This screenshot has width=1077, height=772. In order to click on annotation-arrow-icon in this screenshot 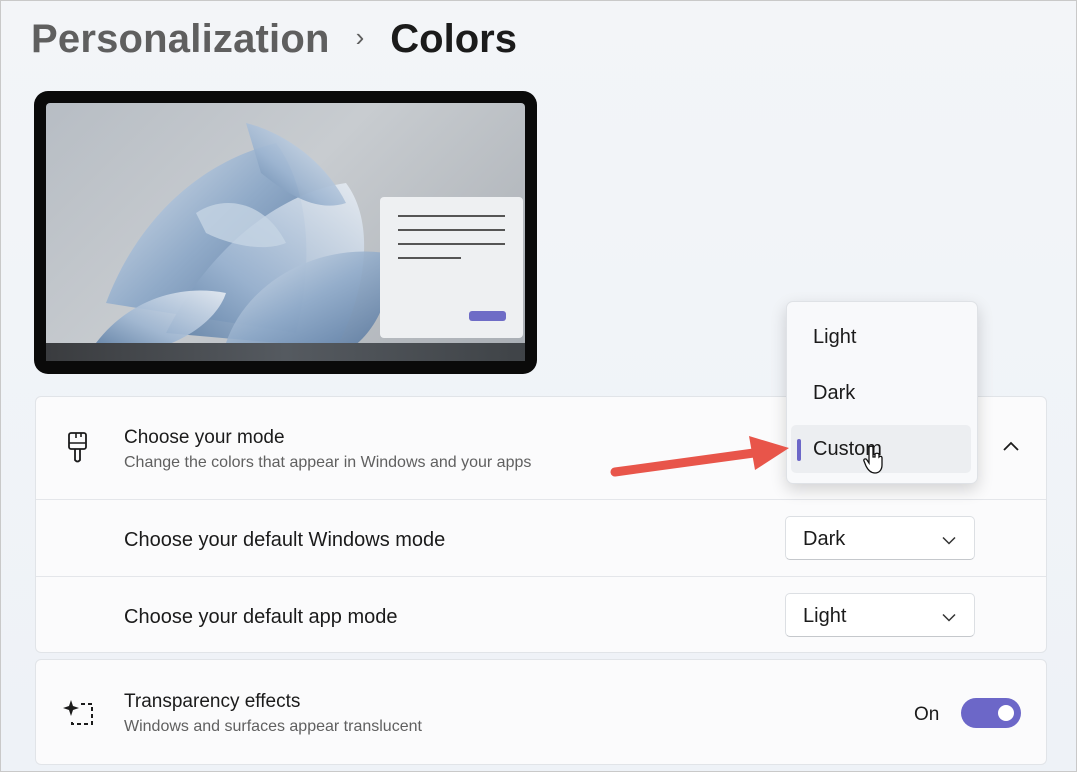, I will do `click(698, 458)`.